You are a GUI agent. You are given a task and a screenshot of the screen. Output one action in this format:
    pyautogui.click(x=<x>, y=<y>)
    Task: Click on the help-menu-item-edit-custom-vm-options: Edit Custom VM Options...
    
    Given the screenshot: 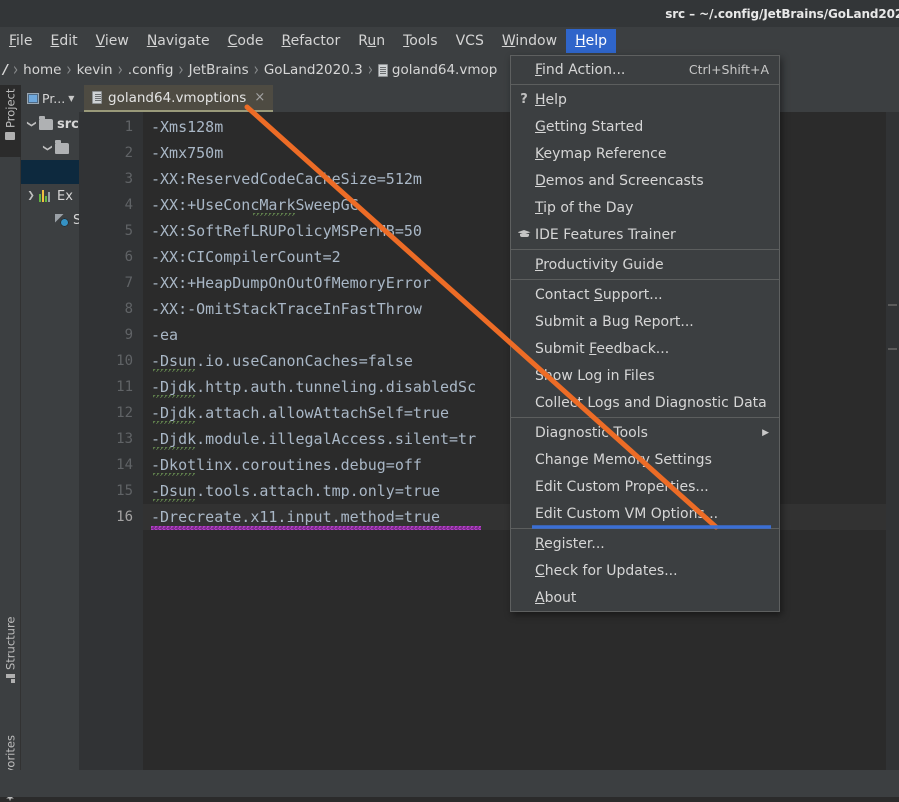 What is the action you would take?
    pyautogui.click(x=645, y=513)
    